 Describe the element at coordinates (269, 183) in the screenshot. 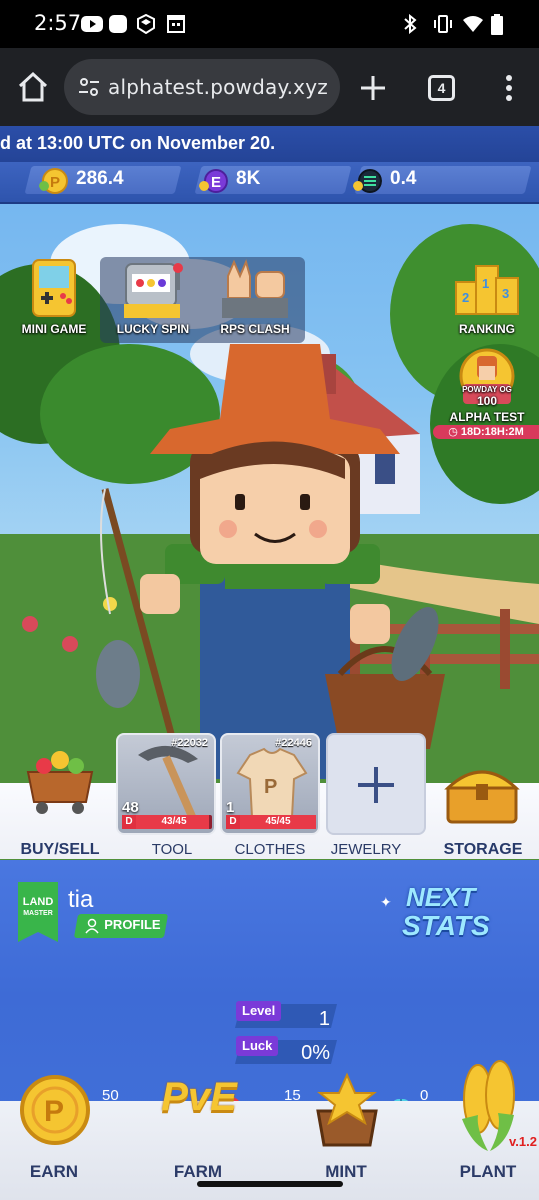

I see `currency-bar: P 286.4 E 8K 0.4` at that location.